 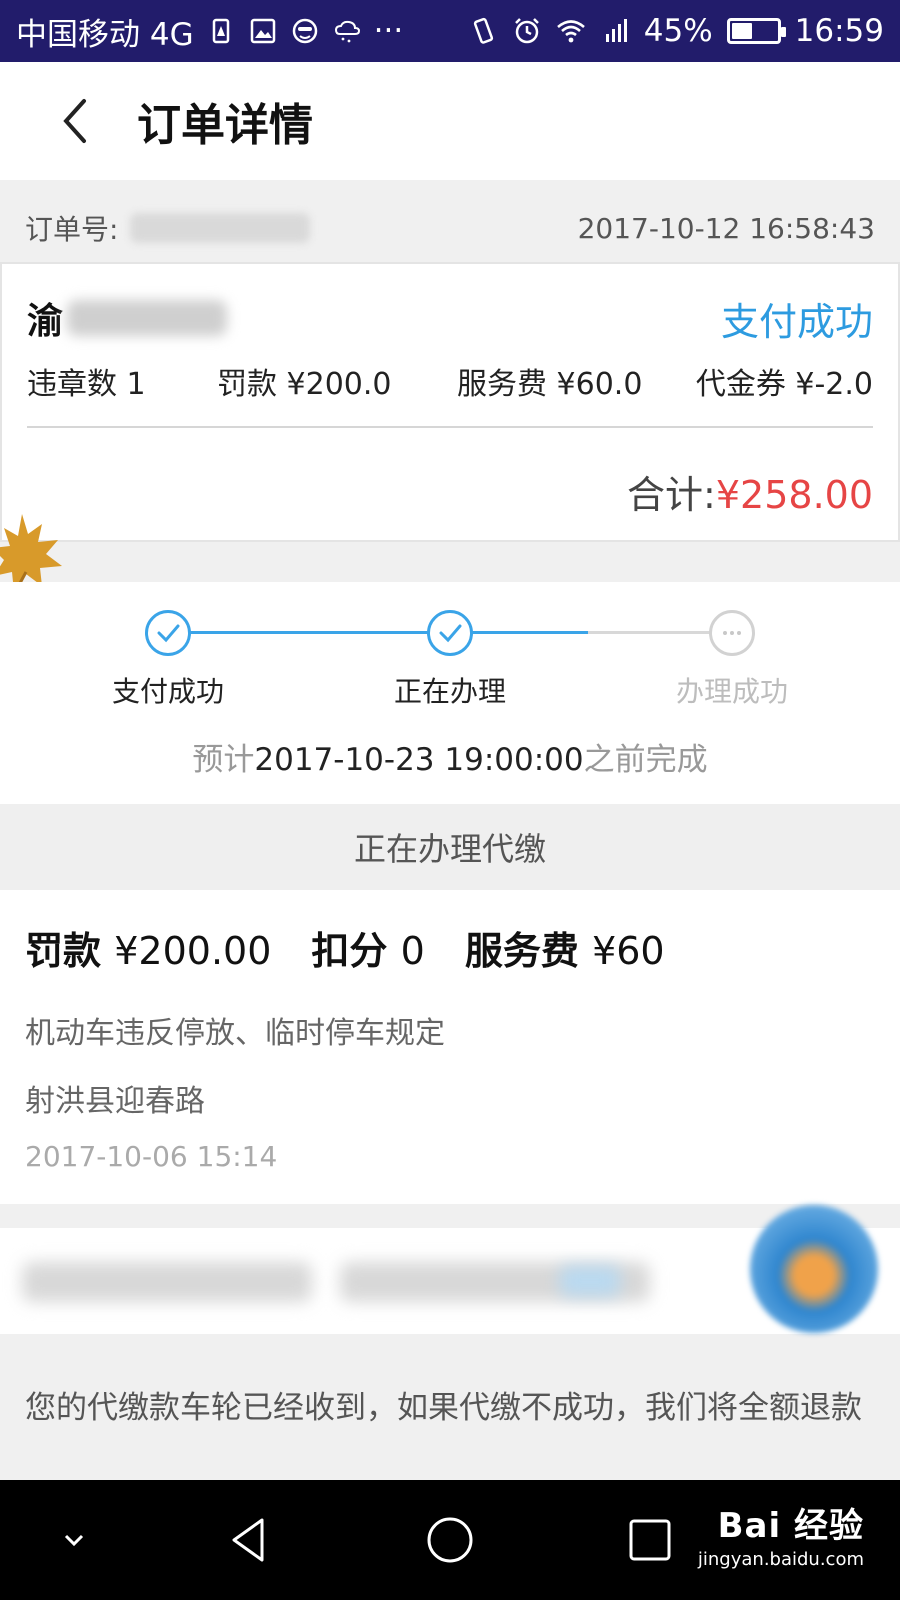 I want to click on plate-row: 渝 支付成功, so click(x=450, y=318).